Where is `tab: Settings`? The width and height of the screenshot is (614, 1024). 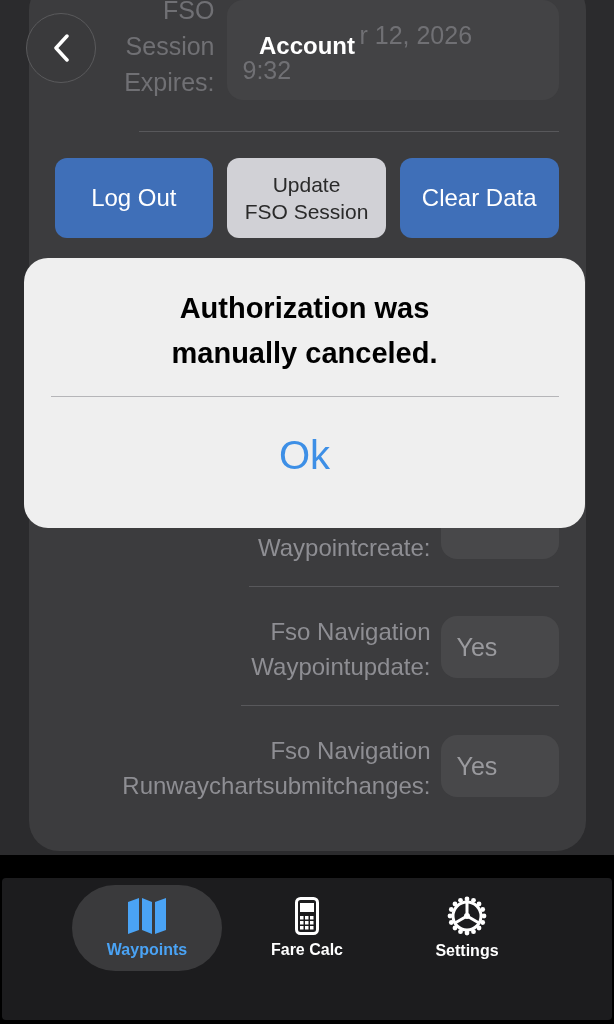 tab: Settings is located at coordinates (467, 928).